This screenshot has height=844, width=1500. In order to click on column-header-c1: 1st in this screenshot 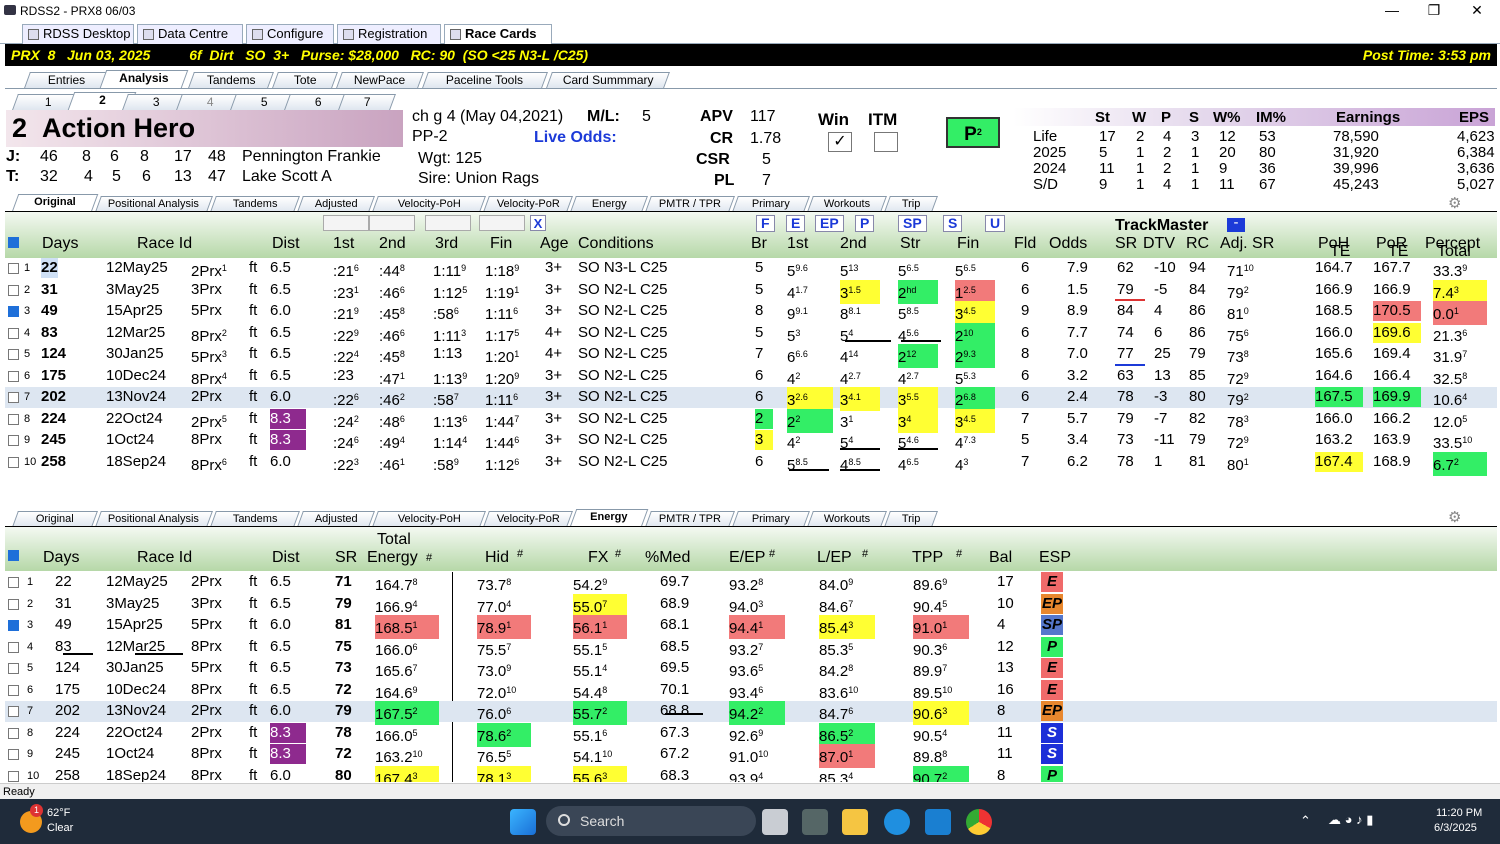, I will do `click(343, 244)`.